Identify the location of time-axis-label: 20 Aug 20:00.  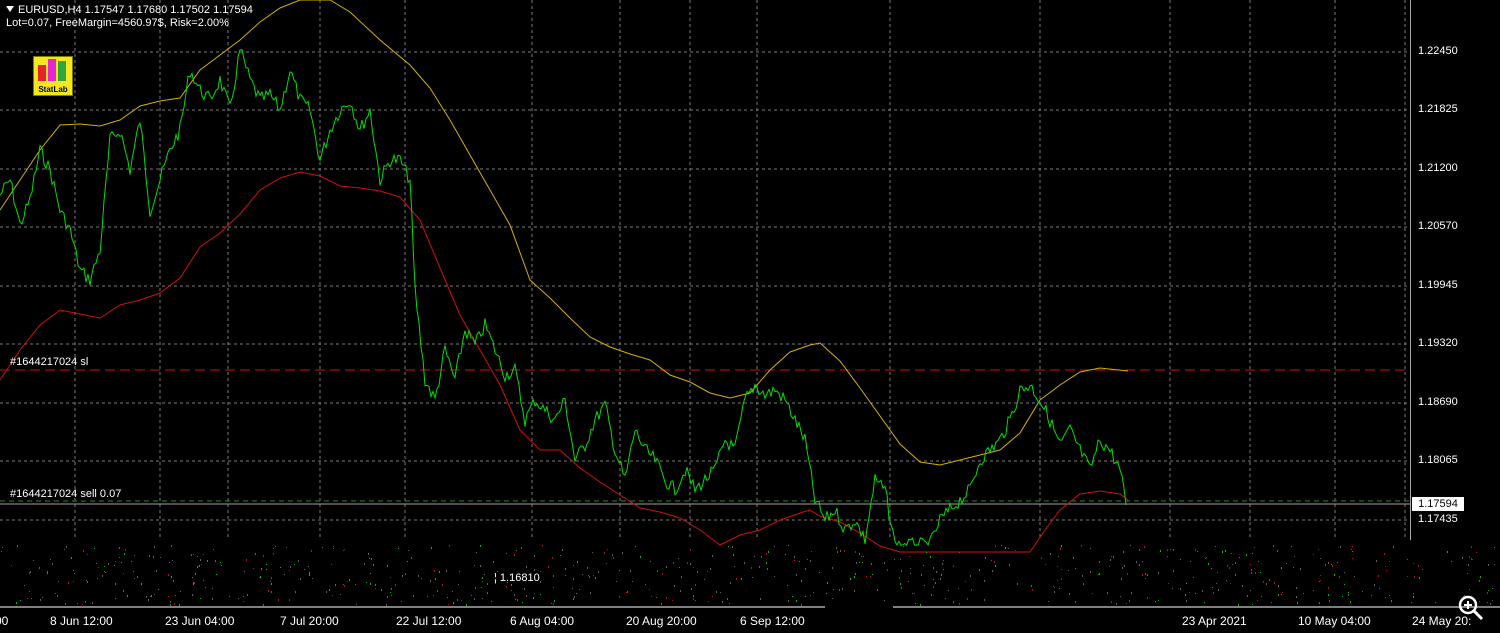
(661, 621).